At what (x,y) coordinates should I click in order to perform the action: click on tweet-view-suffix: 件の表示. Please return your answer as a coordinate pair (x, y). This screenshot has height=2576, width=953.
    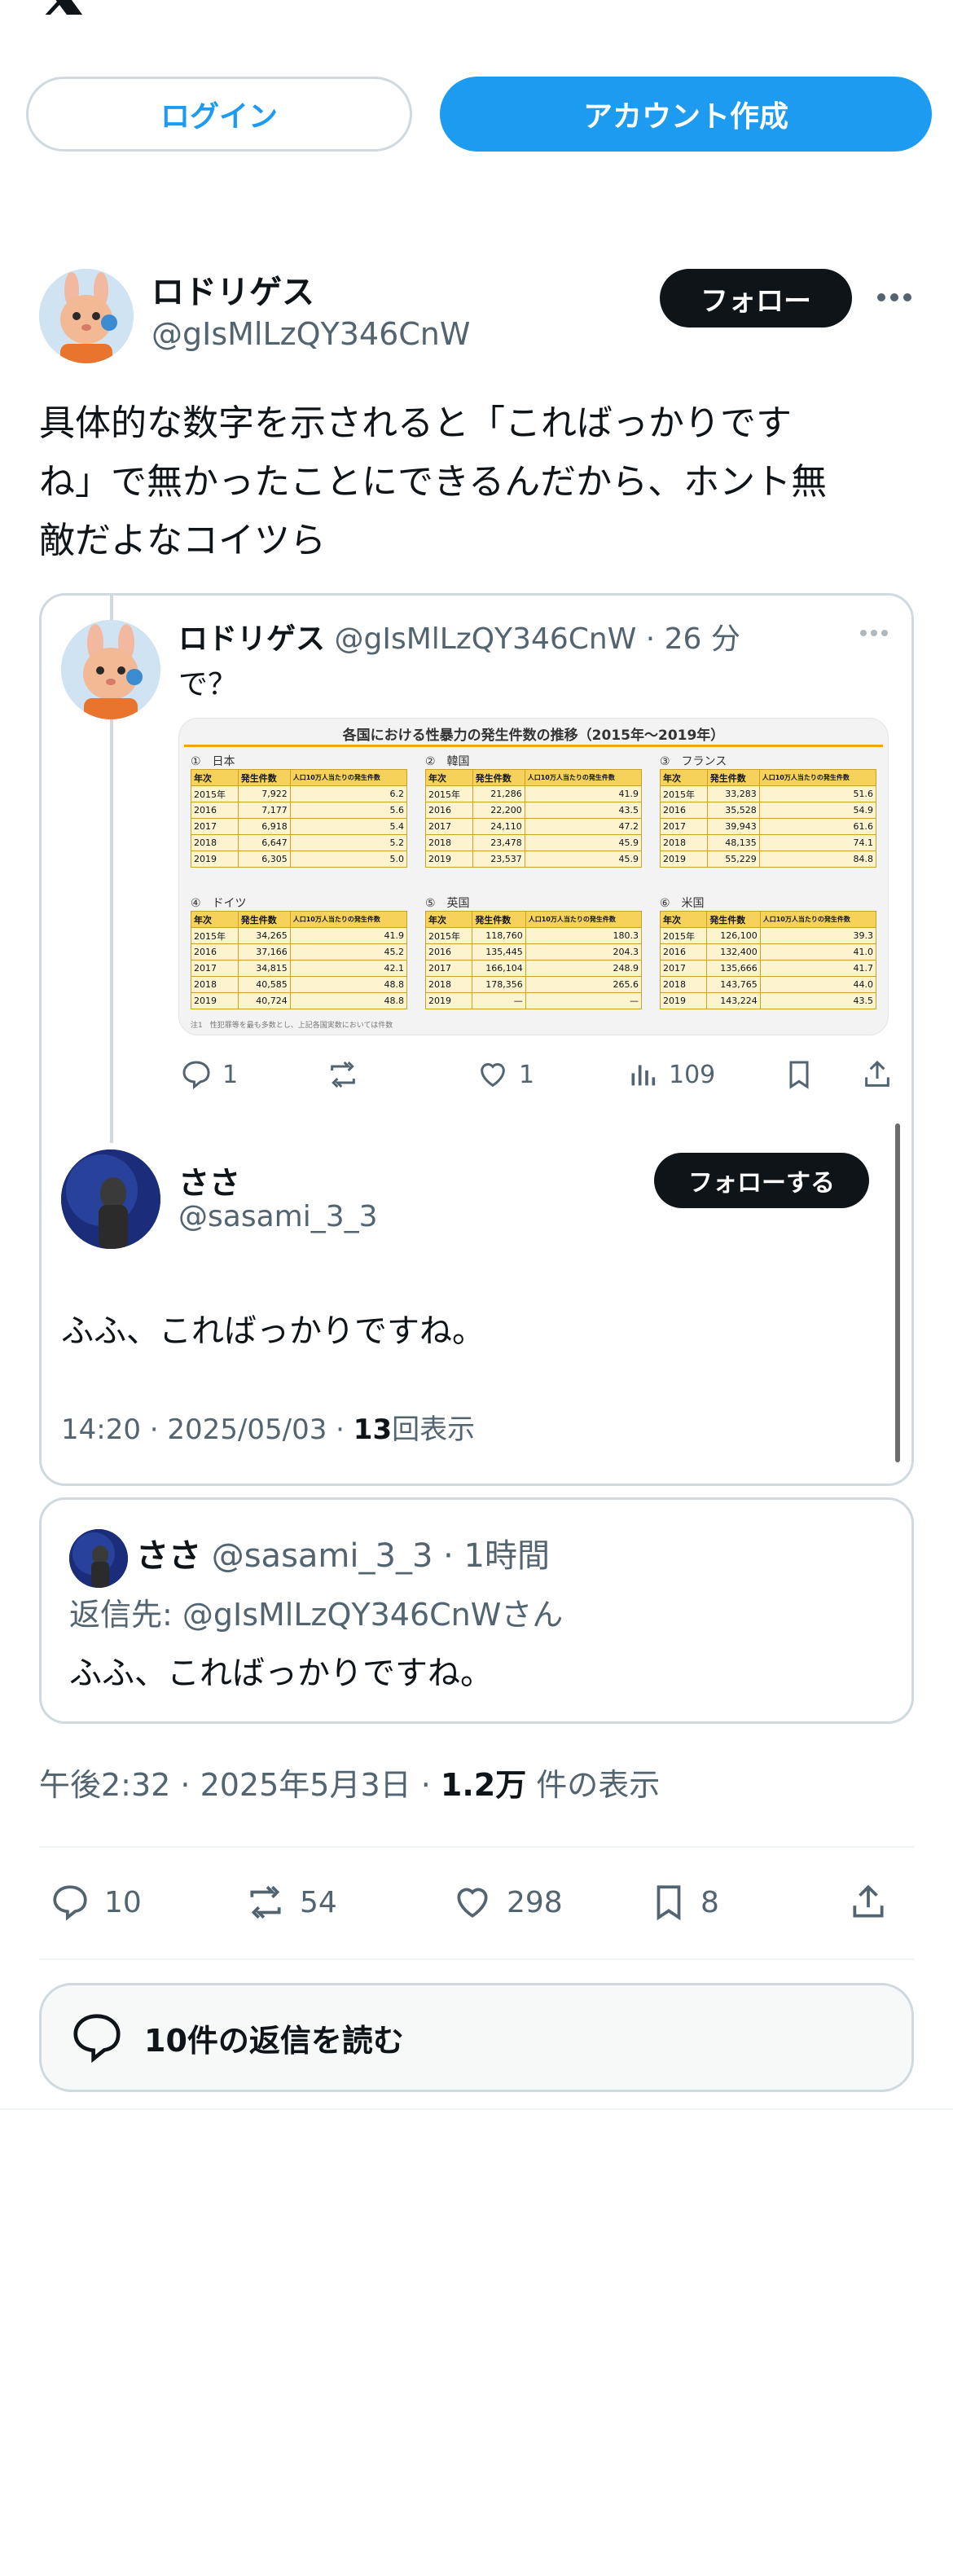
    Looking at the image, I should click on (593, 1785).